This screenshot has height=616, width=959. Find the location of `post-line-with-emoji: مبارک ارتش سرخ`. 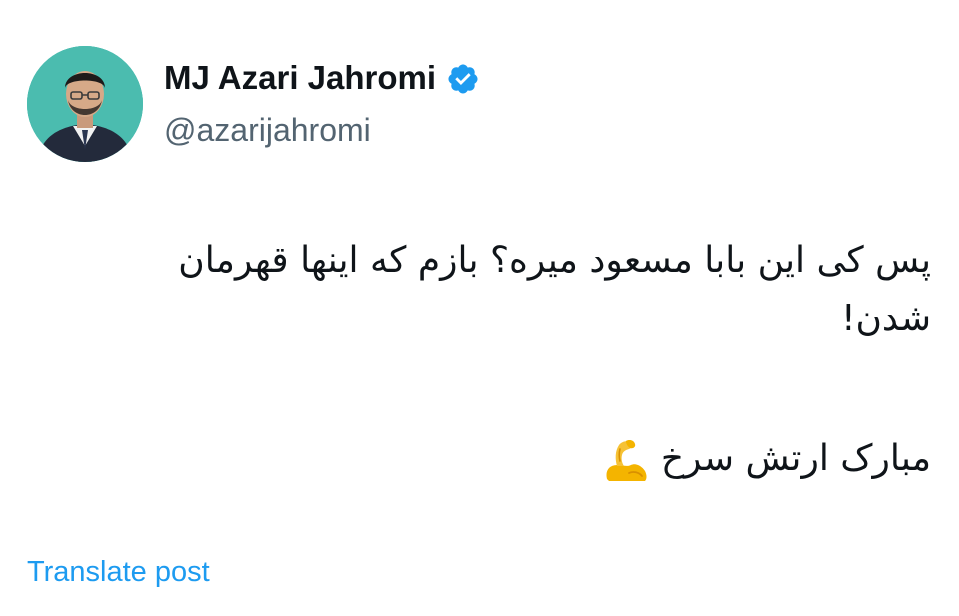

post-line-with-emoji: مبارک ارتش سرخ is located at coordinates (501, 459).